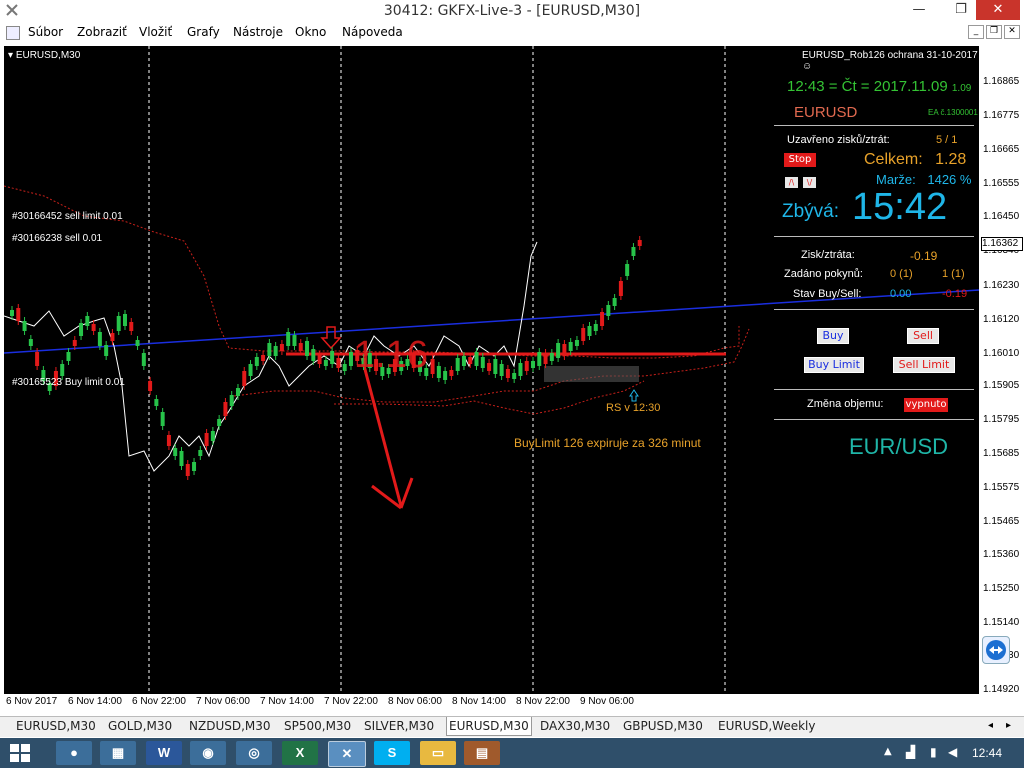 This screenshot has width=1024, height=768. Describe the element at coordinates (399, 726) in the screenshot. I see `tab-5: SILVER,M30` at that location.